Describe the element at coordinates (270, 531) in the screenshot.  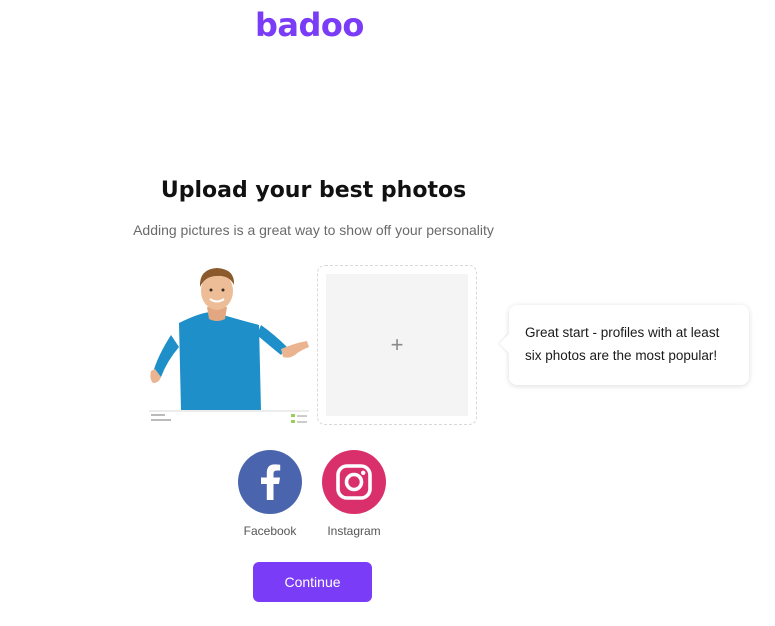
I see `facebook-label: Facebook` at that location.